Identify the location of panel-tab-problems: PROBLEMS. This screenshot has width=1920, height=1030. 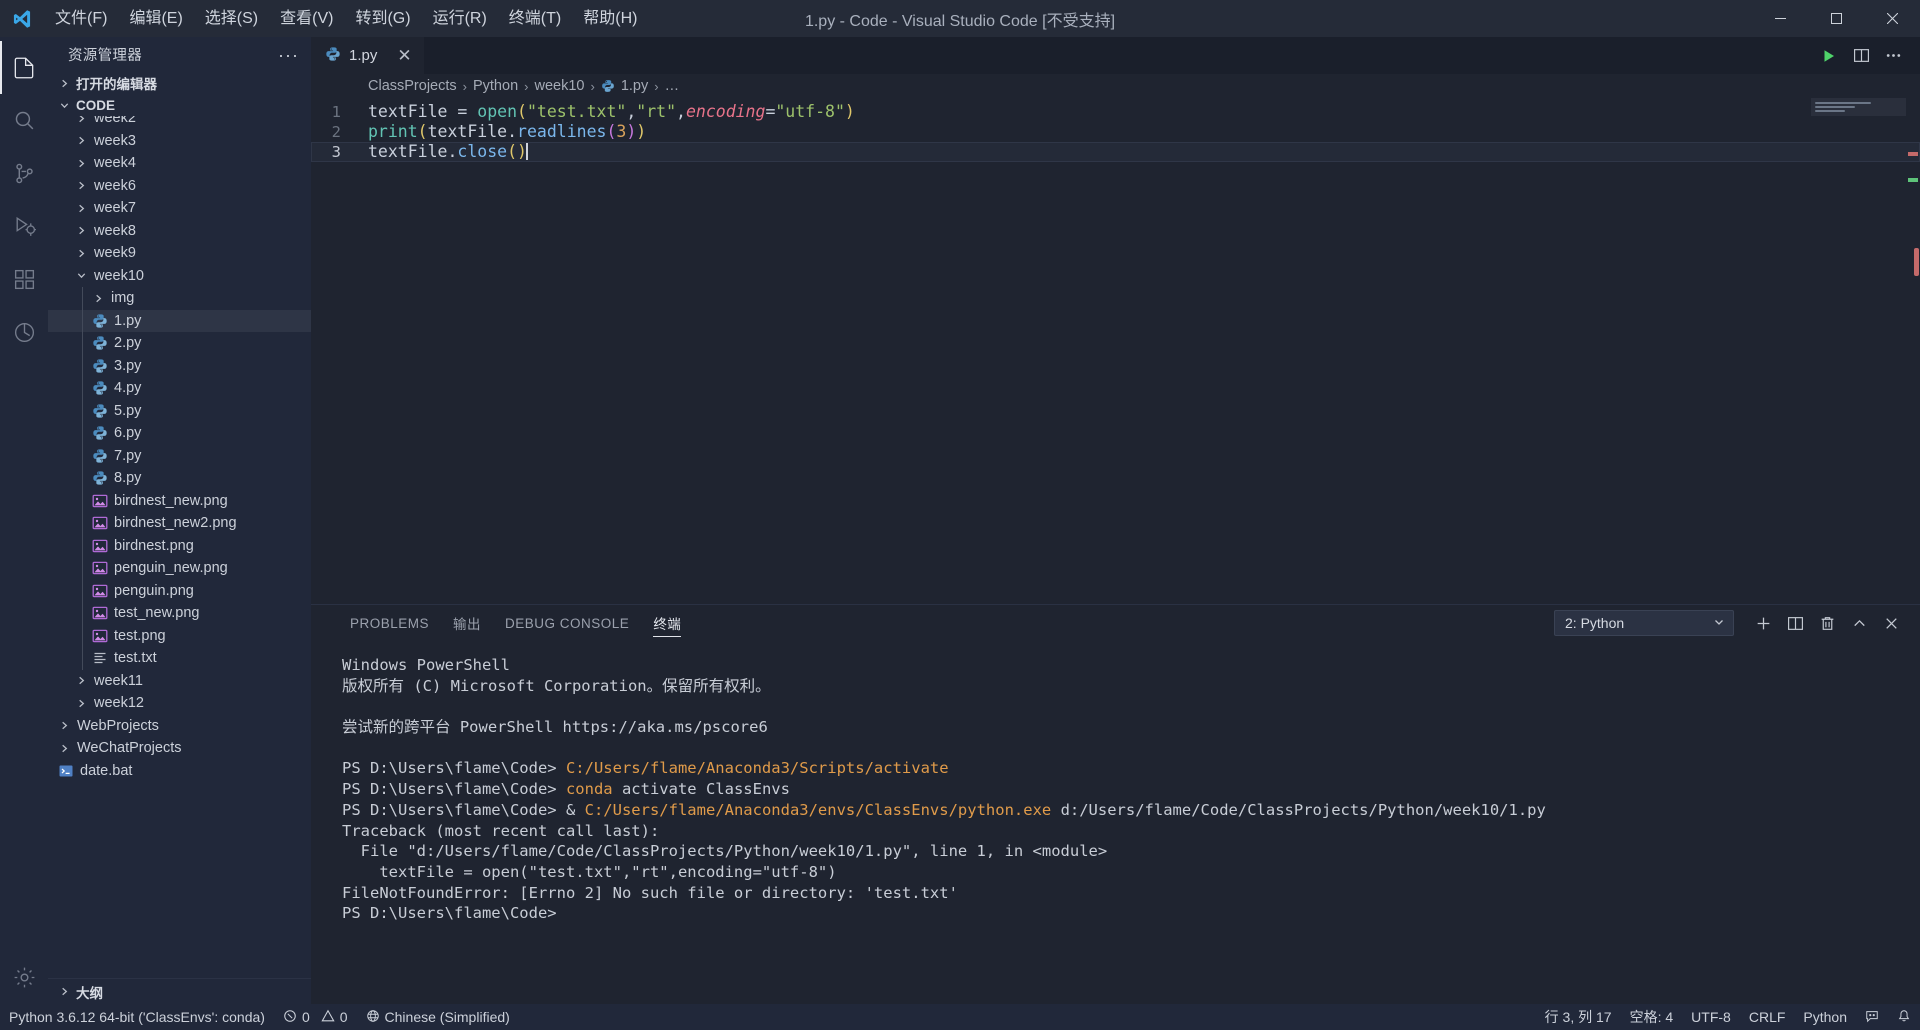
(389, 623).